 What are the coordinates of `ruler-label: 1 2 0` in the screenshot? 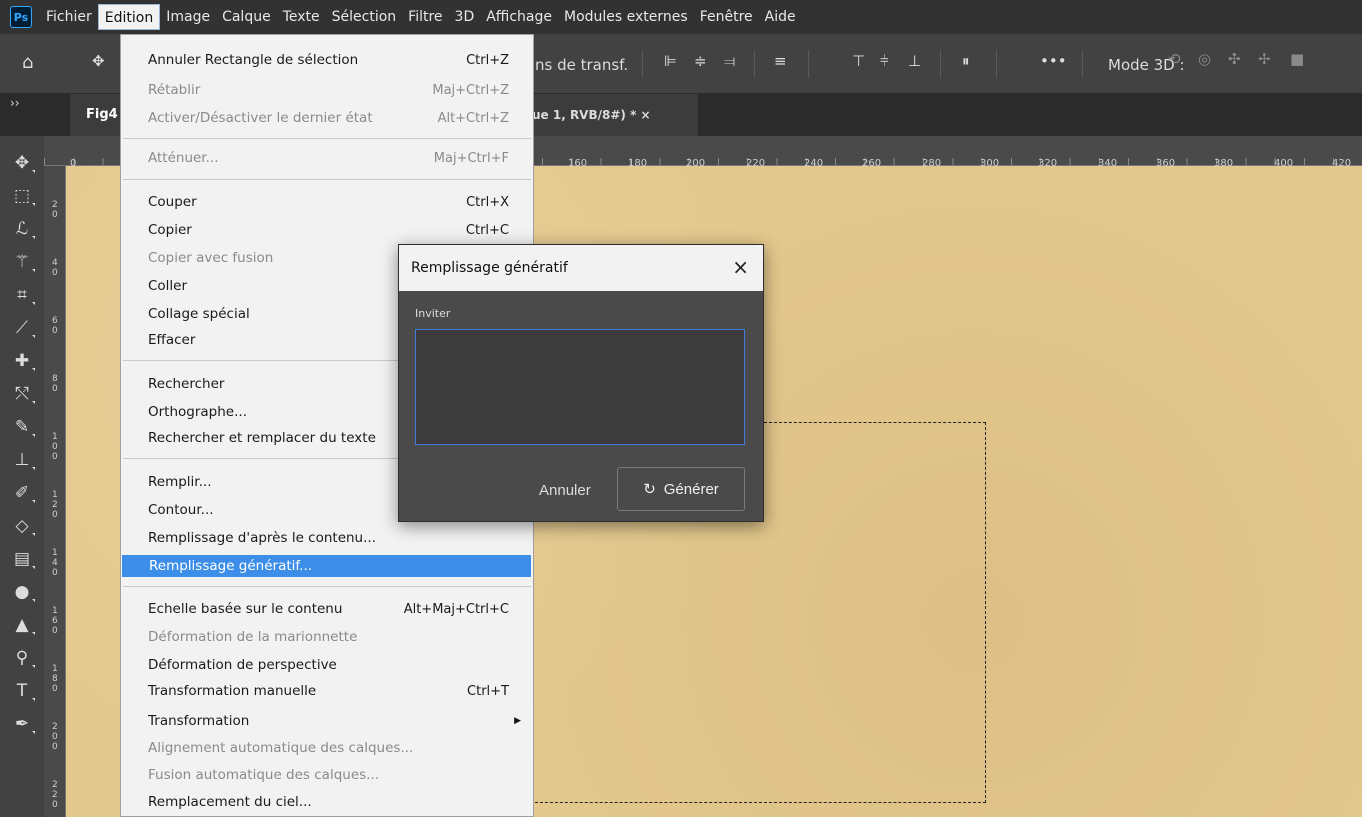 It's located at (55, 505).